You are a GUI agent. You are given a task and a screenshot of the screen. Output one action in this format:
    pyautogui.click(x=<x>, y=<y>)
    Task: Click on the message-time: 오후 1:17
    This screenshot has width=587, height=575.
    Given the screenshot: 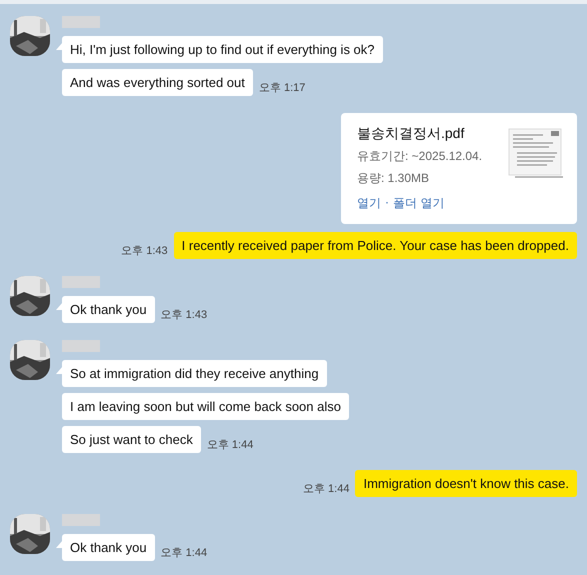 What is the action you would take?
    pyautogui.click(x=282, y=88)
    